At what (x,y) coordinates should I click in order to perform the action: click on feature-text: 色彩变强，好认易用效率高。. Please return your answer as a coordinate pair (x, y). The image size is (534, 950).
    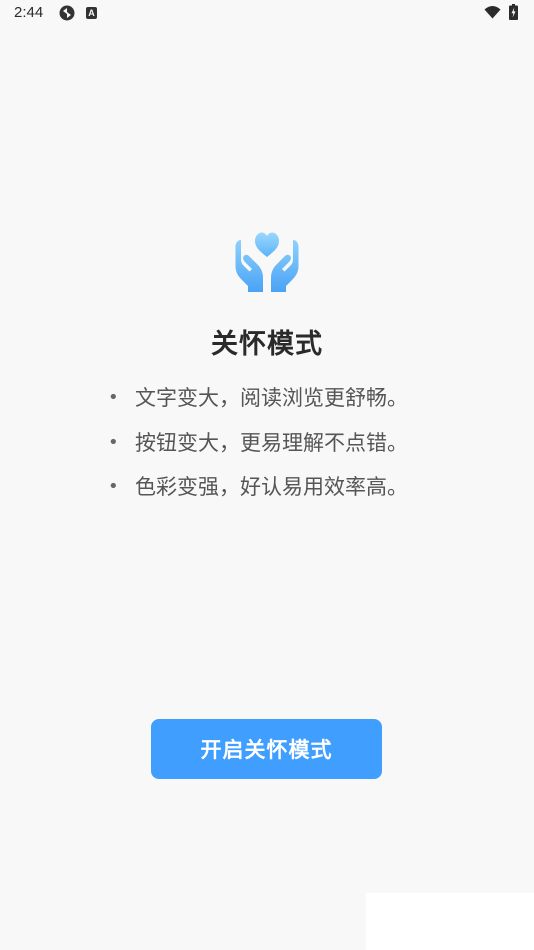
    Looking at the image, I should click on (271, 487).